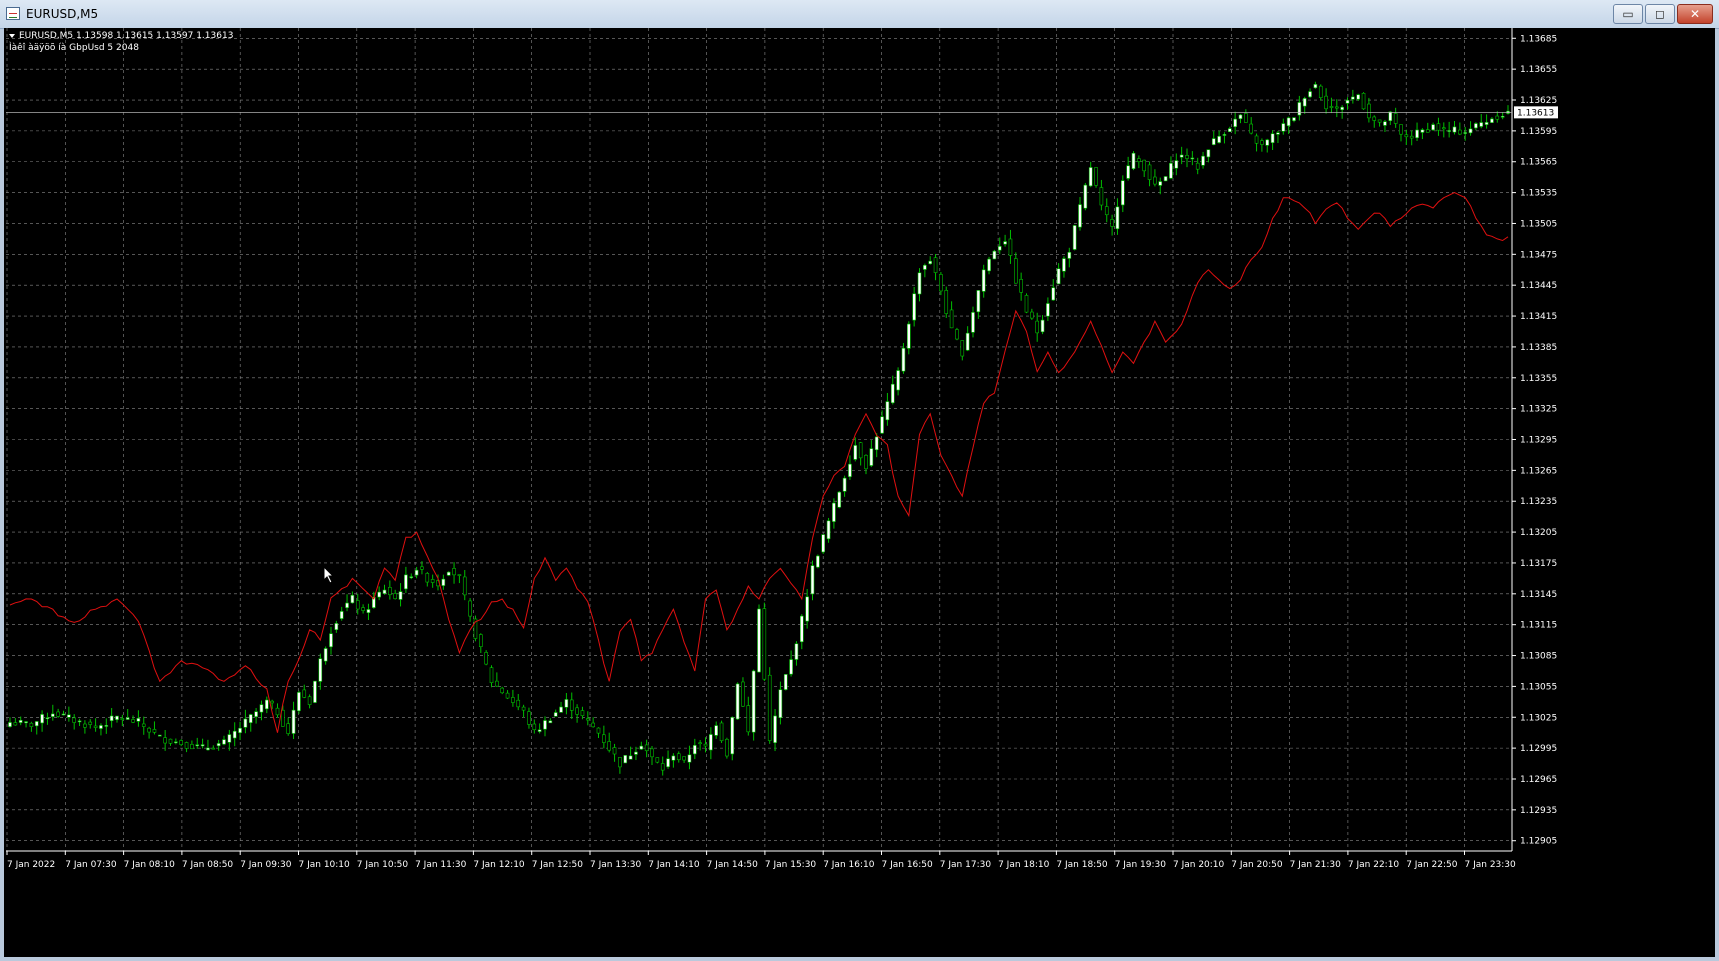  Describe the element at coordinates (1695, 14) in the screenshot. I see `close-button: ✕` at that location.